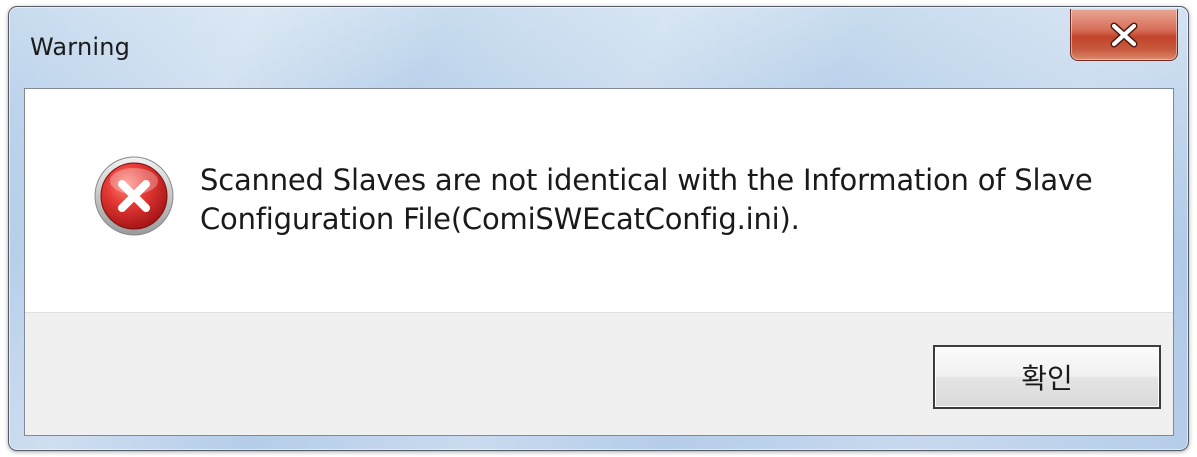 This screenshot has height=457, width=1197. Describe the element at coordinates (80, 47) in the screenshot. I see `dialog-title: Warning` at that location.